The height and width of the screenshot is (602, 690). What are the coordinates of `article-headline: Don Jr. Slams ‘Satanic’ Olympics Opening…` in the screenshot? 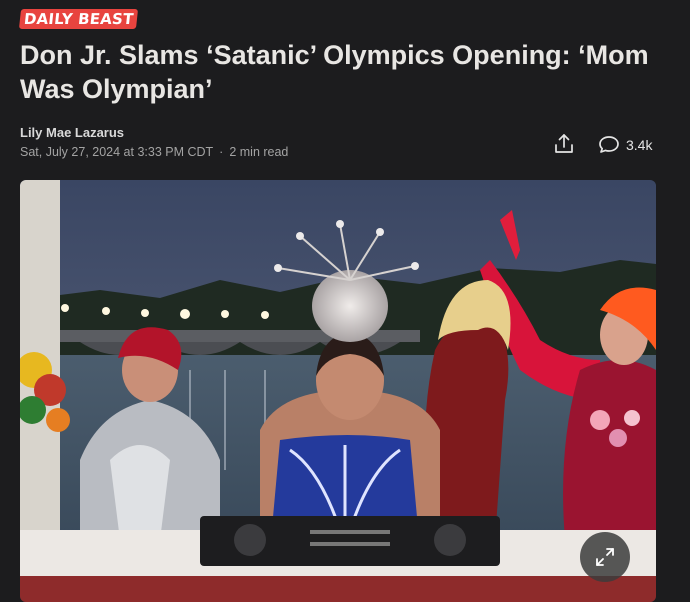 It's located at (334, 72).